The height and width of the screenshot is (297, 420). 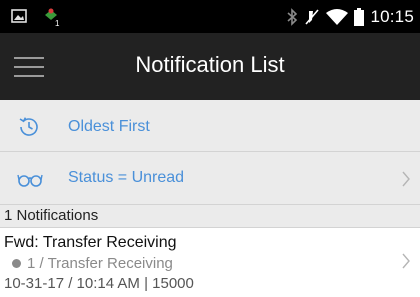 What do you see at coordinates (359, 16) in the screenshot?
I see `battery-icon` at bounding box center [359, 16].